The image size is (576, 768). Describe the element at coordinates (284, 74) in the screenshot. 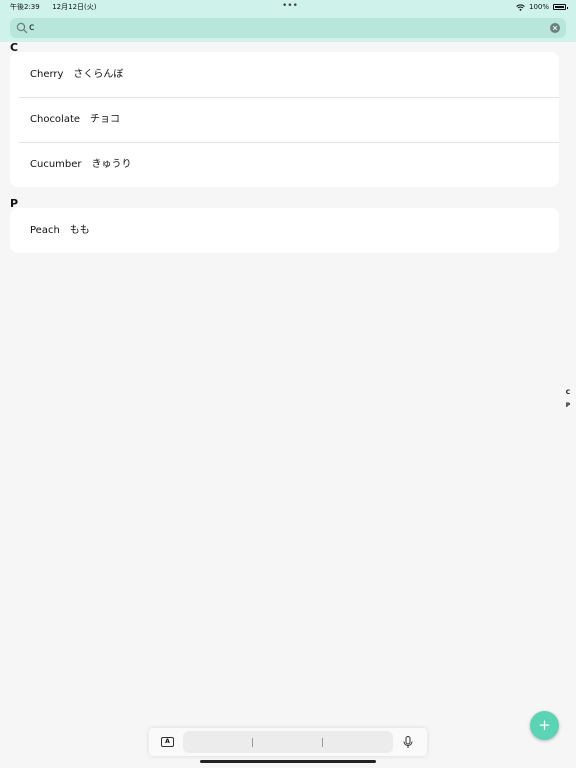

I see `list-item: Cherry さくらんぼ` at that location.